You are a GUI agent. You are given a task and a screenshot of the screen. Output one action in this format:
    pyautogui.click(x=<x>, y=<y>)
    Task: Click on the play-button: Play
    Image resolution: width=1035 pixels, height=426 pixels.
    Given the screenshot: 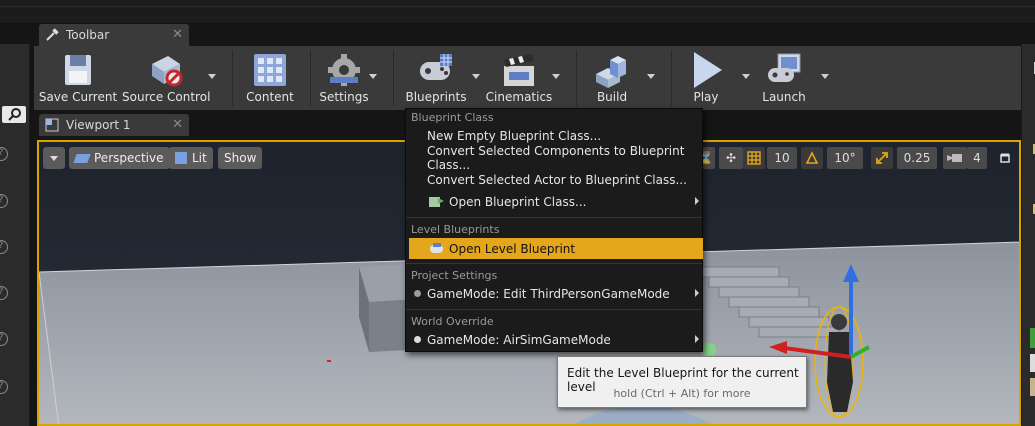 What is the action you would take?
    pyautogui.click(x=706, y=78)
    